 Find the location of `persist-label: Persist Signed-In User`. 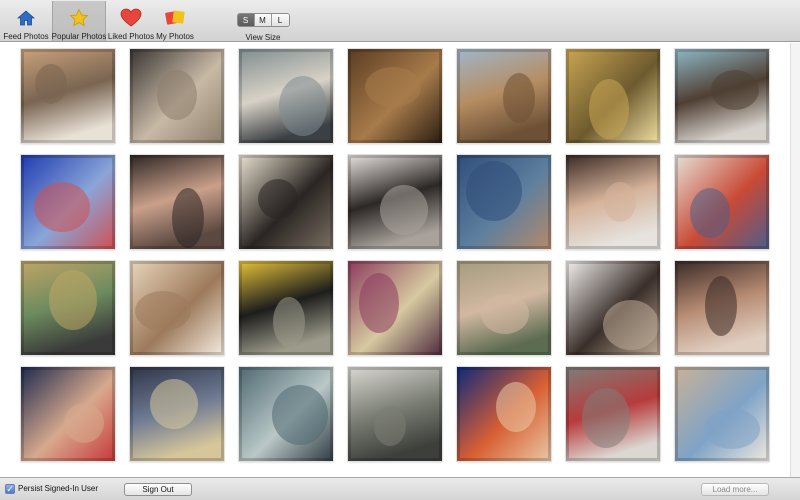

persist-label: Persist Signed-In User is located at coordinates (58, 488).